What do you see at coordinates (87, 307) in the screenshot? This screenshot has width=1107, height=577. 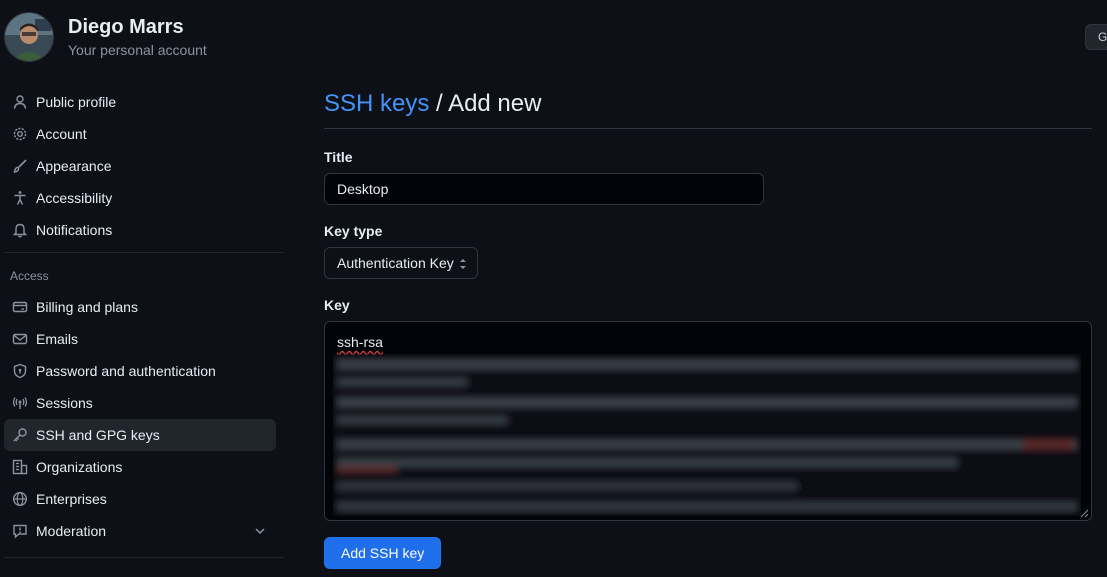 I see `sidebar-item-label: Billing and plans` at bounding box center [87, 307].